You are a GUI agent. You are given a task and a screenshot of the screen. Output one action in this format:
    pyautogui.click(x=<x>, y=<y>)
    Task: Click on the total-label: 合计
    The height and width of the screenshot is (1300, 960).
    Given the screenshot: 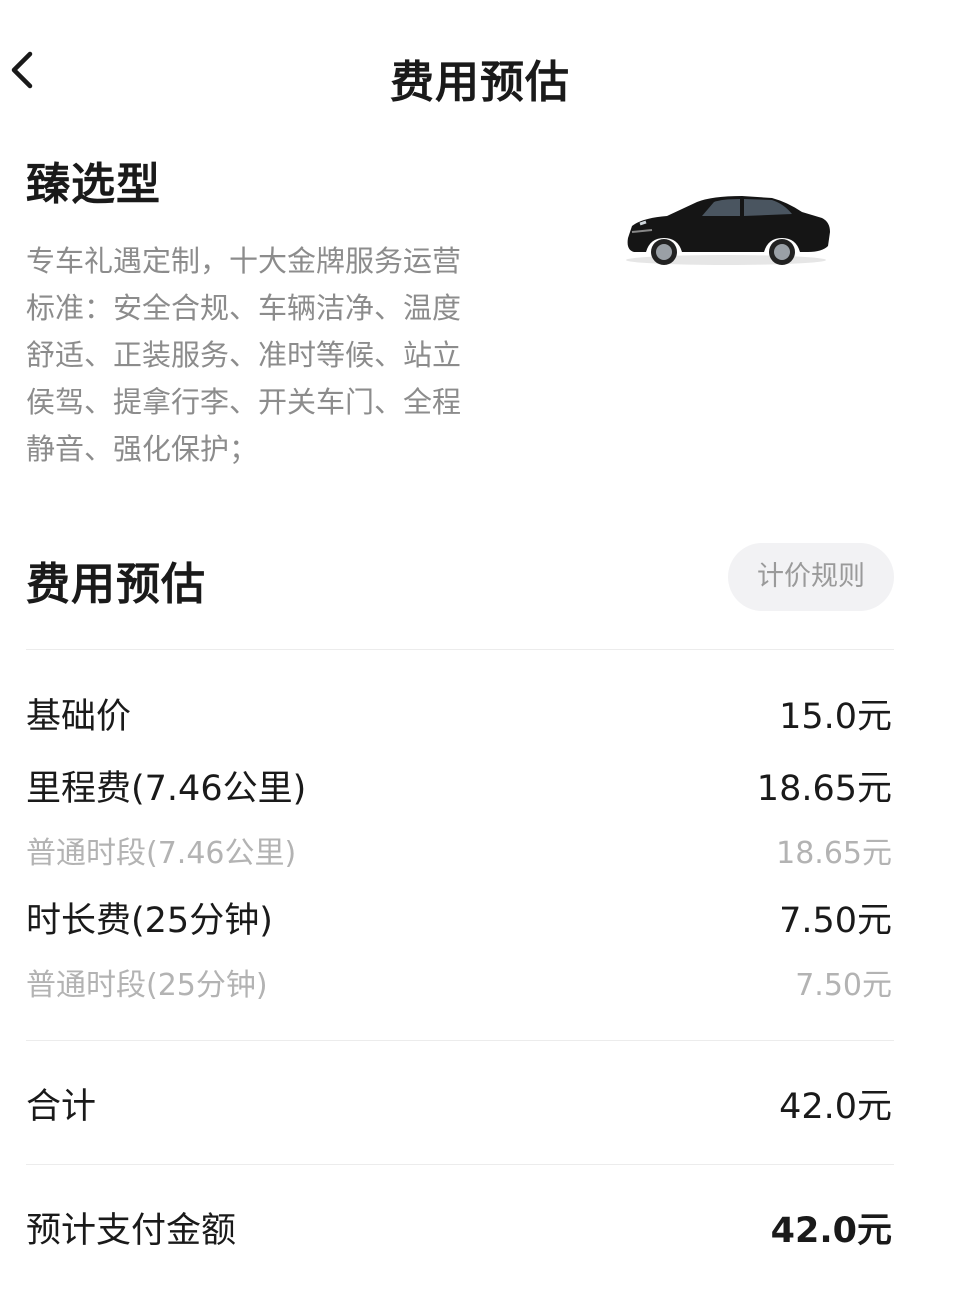 What is the action you would take?
    pyautogui.click(x=61, y=1106)
    